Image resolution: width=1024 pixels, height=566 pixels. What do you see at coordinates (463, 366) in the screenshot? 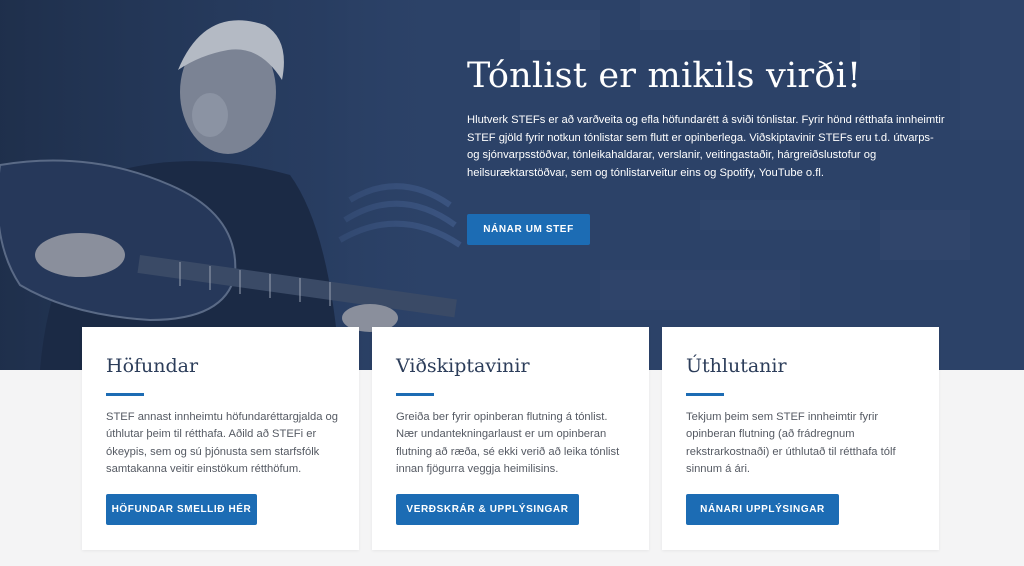
I see `card-title: Viðskiptavinir` at bounding box center [463, 366].